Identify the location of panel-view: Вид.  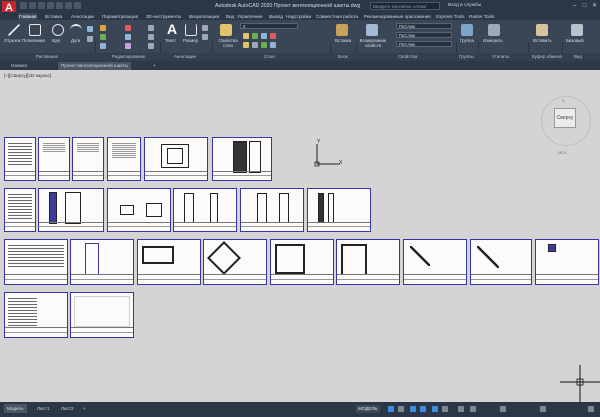
(578, 57).